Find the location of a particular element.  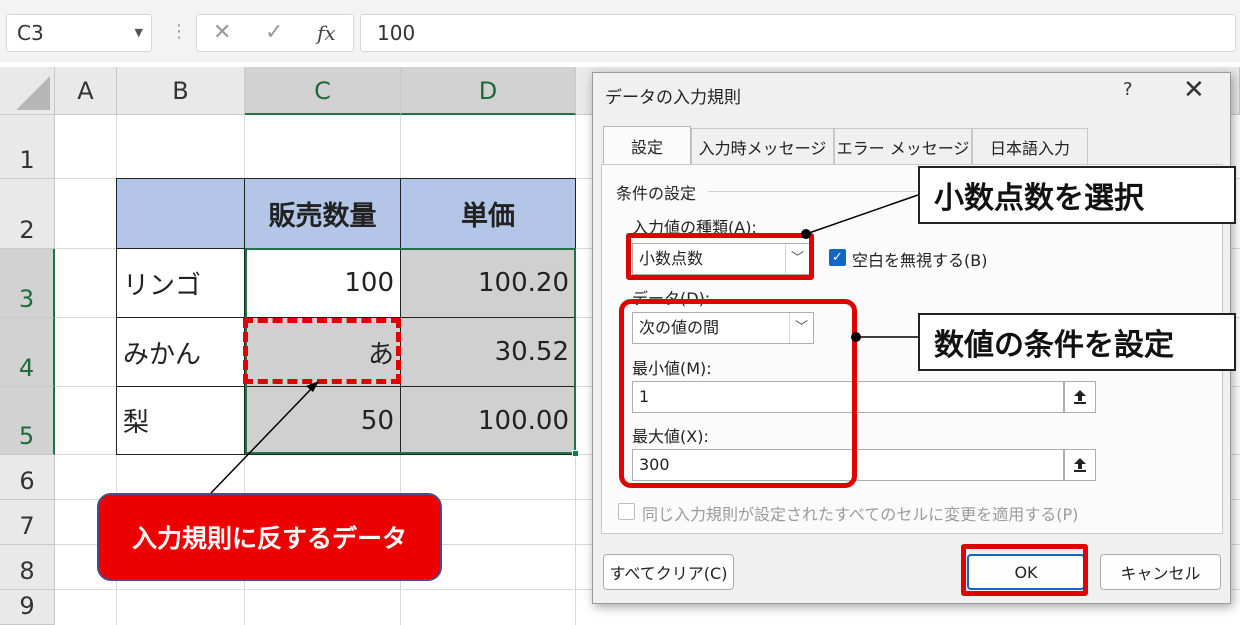

row-header-6: 6 is located at coordinates (27, 477).